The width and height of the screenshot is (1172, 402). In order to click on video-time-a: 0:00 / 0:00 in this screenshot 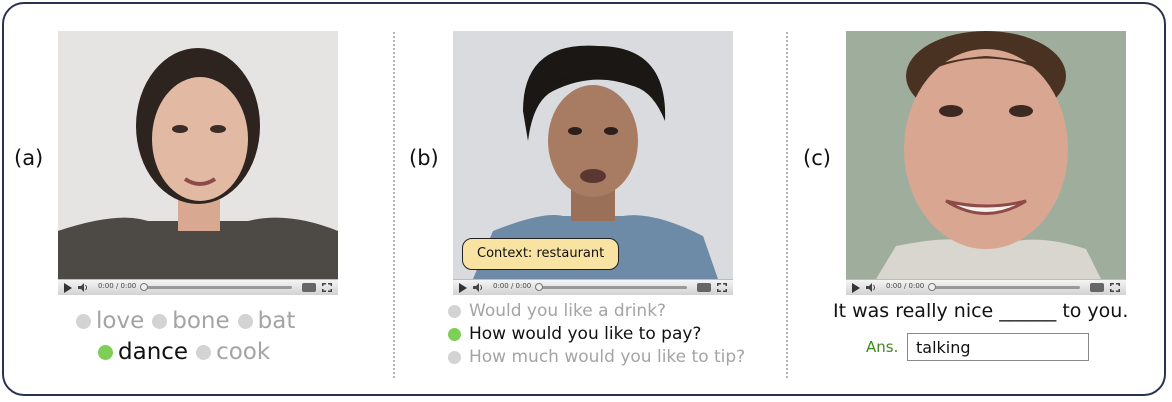, I will do `click(117, 286)`.